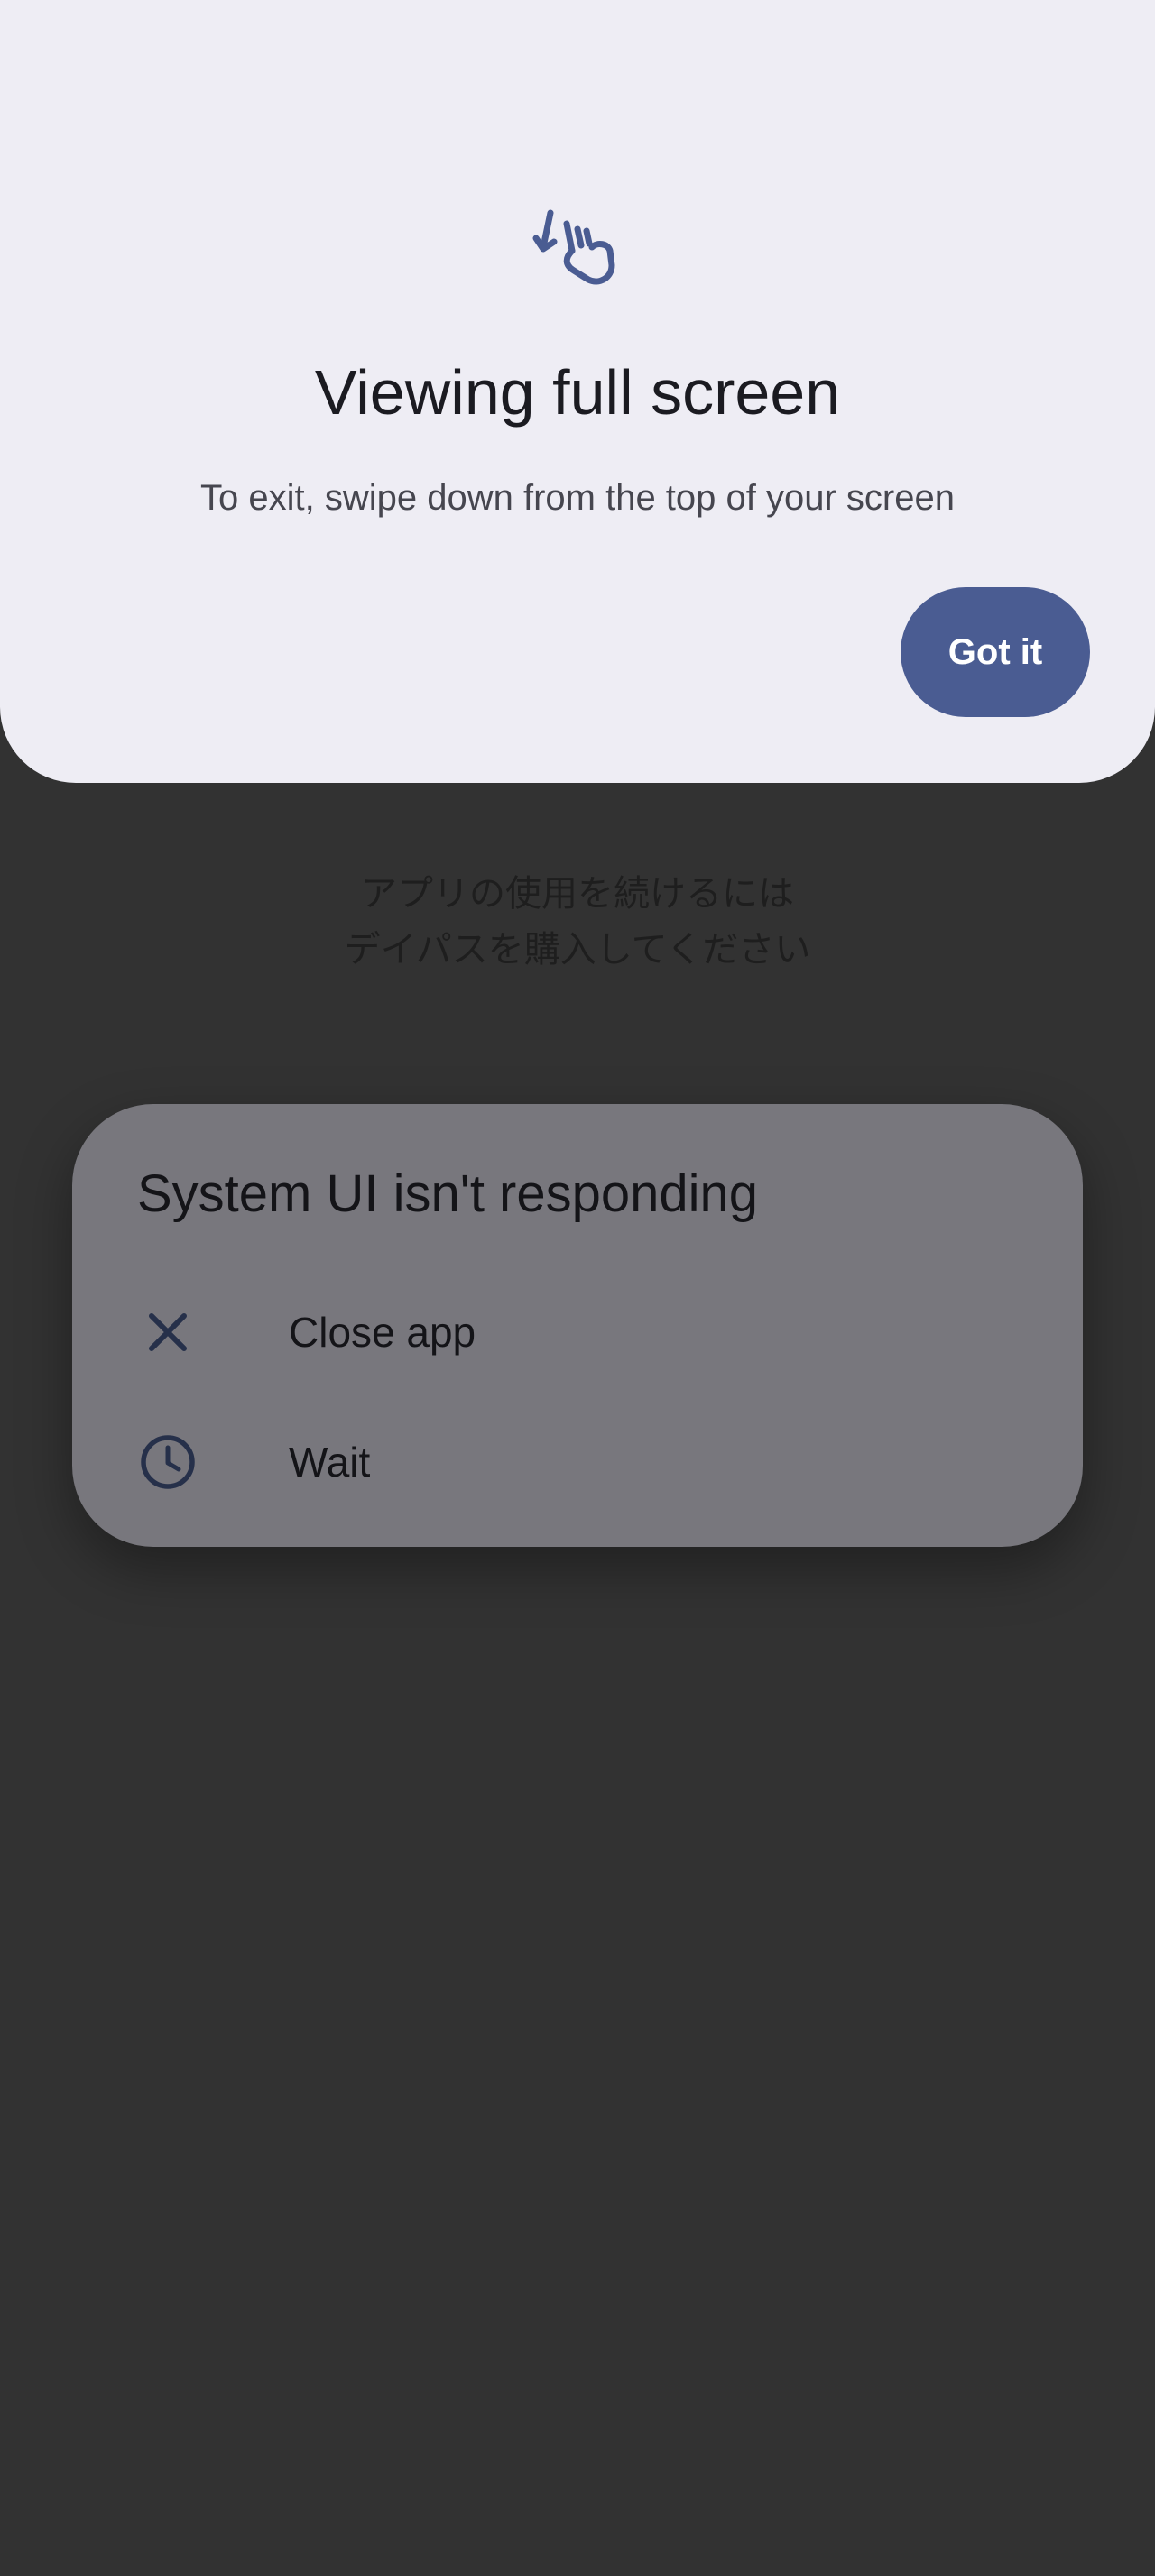 The height and width of the screenshot is (2576, 1155). Describe the element at coordinates (168, 1332) in the screenshot. I see `close-icon` at that location.